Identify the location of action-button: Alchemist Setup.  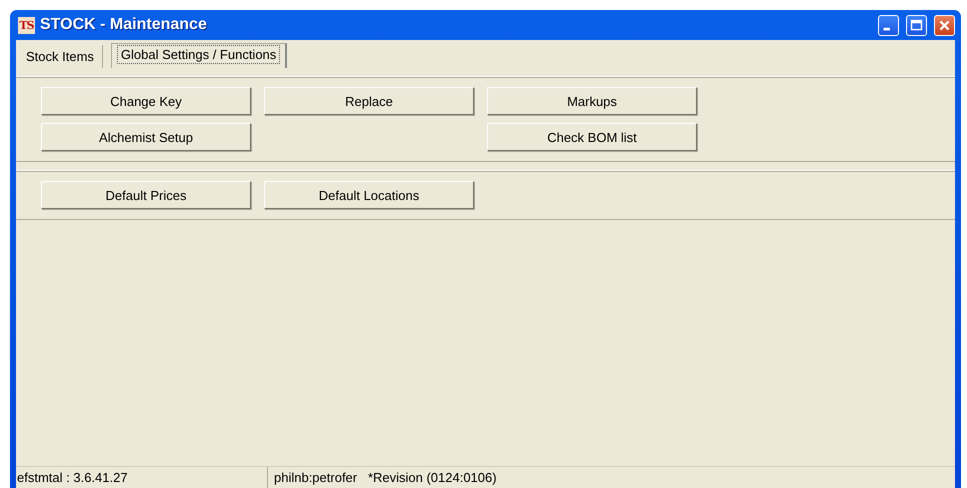
(146, 137).